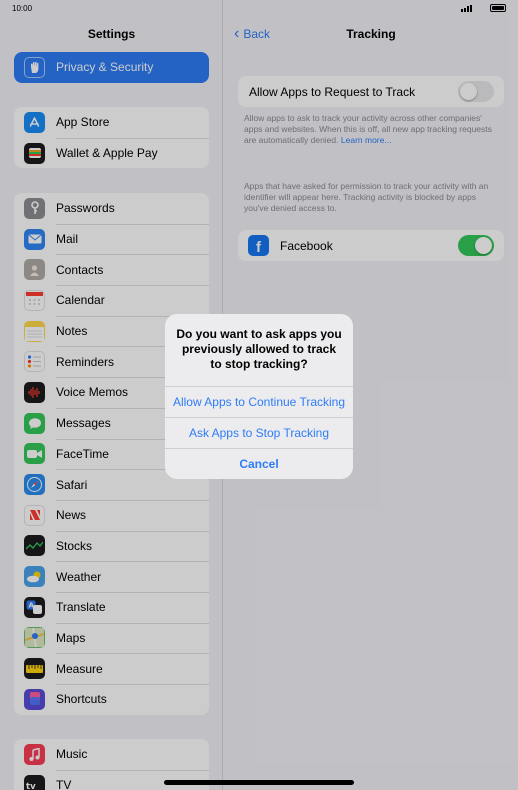 This screenshot has height=790, width=518. I want to click on ask-stop-tracking-button: Ask Apps to Stop Tracking, so click(259, 432).